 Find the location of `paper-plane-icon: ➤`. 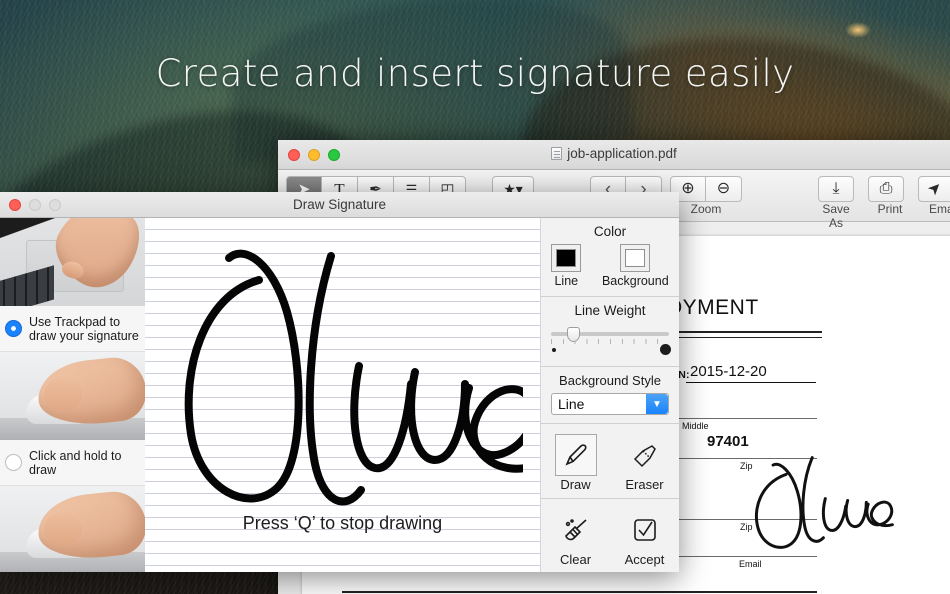

paper-plane-icon: ➤ is located at coordinates (935, 188).